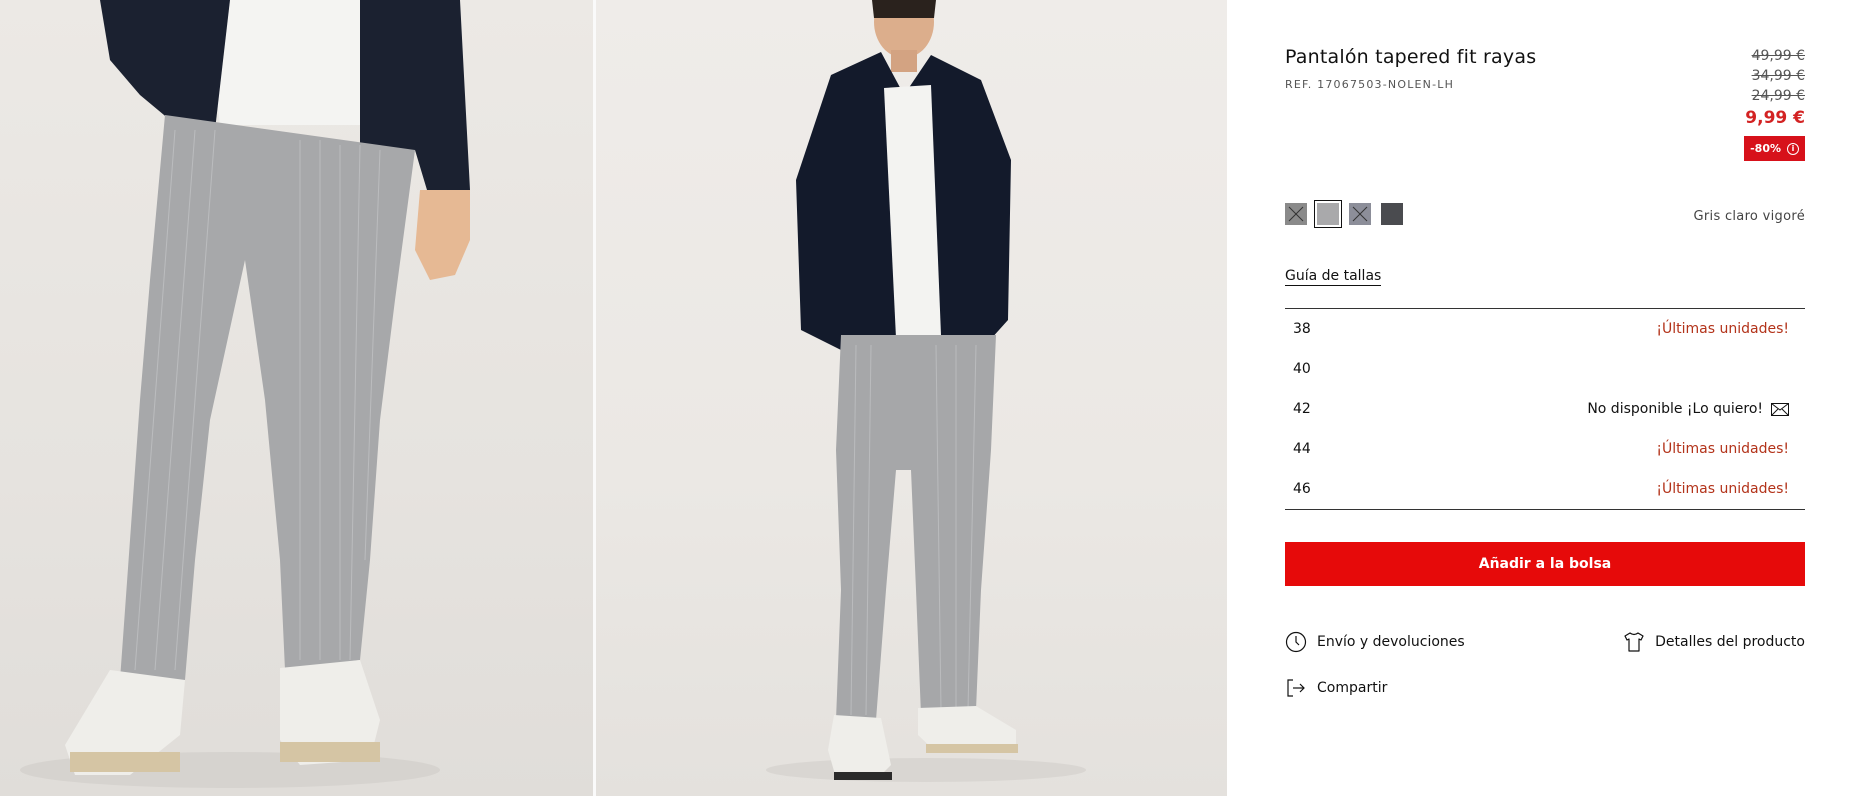 This screenshot has height=796, width=1858. What do you see at coordinates (1302, 449) in the screenshot?
I see `size-label: 44` at bounding box center [1302, 449].